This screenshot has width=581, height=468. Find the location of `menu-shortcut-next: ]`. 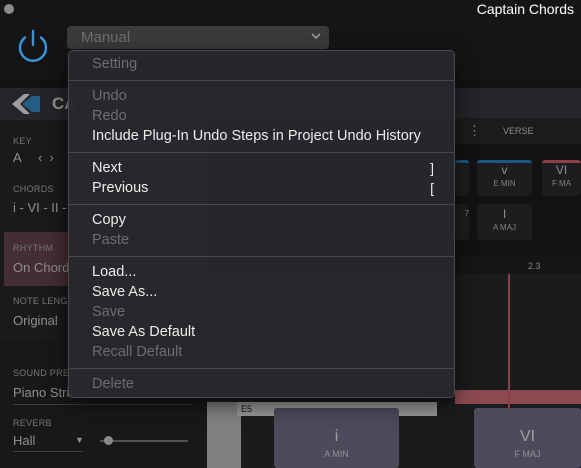

menu-shortcut-next: ] is located at coordinates (432, 168).